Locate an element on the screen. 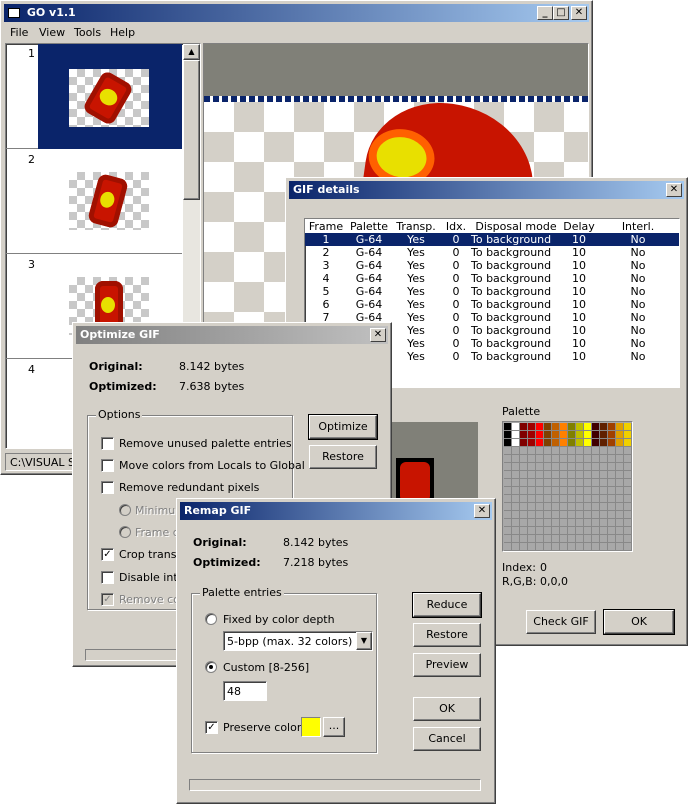 This screenshot has width=690, height=804. col-delay: Delay is located at coordinates (579, 226).